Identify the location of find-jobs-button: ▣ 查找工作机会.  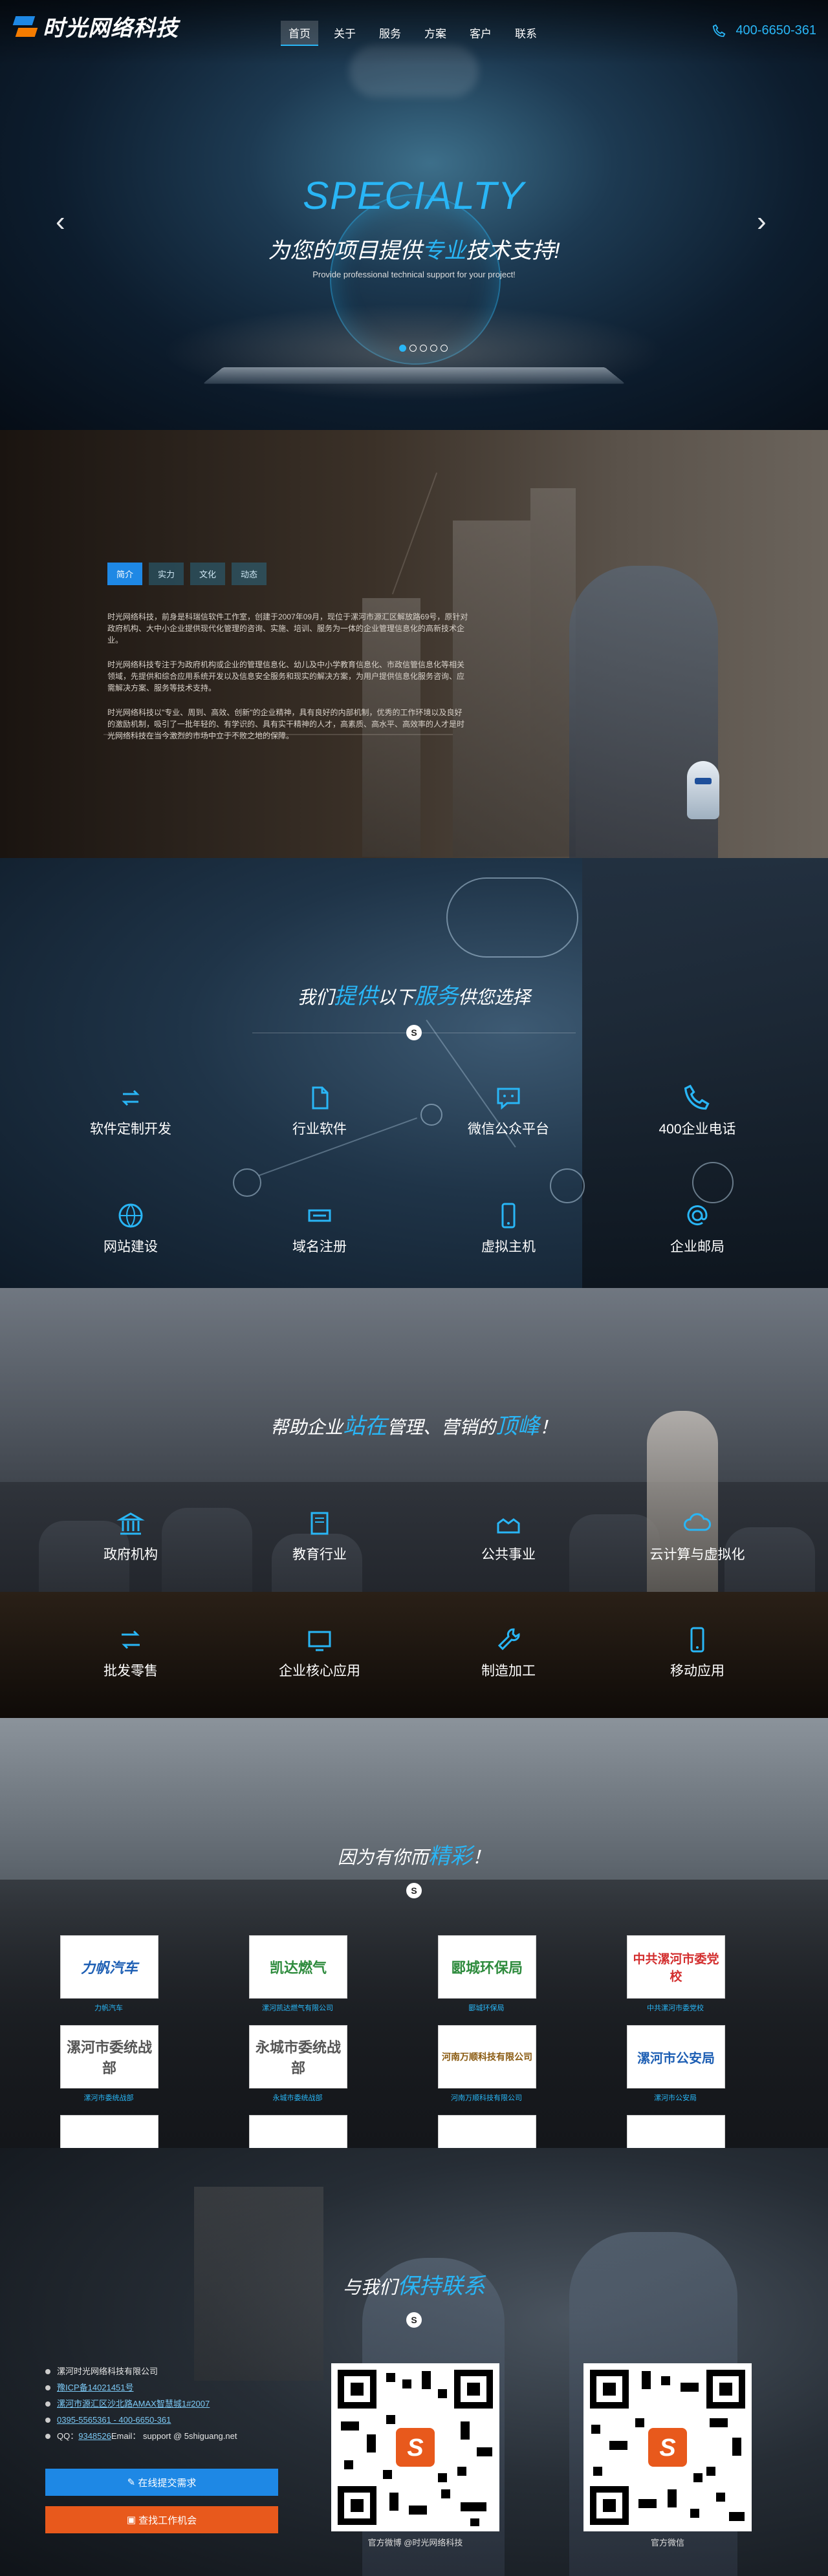
(161, 2519).